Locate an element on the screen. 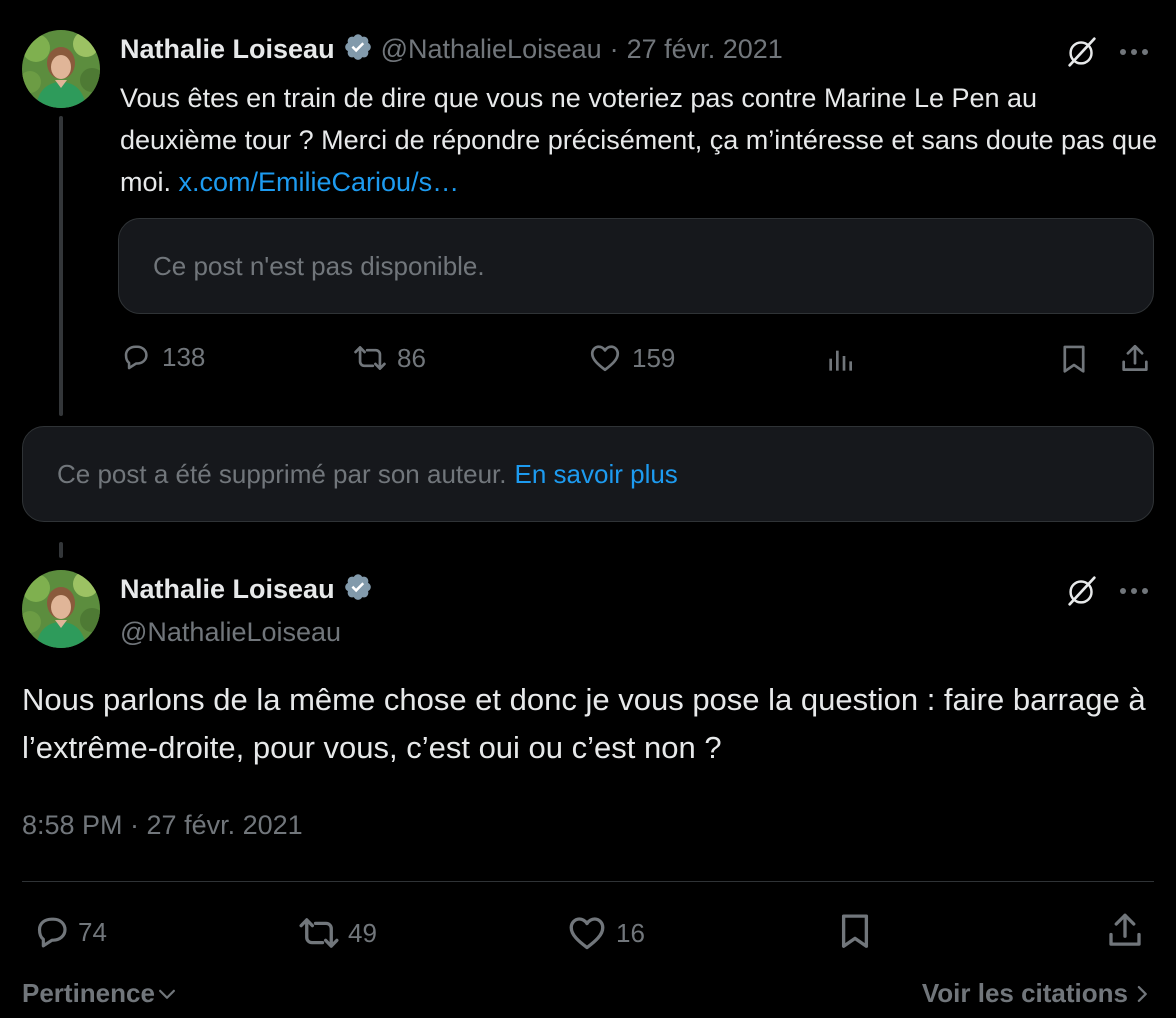 This screenshot has width=1176, height=1018. reply-button: 74 is located at coordinates (69, 932).